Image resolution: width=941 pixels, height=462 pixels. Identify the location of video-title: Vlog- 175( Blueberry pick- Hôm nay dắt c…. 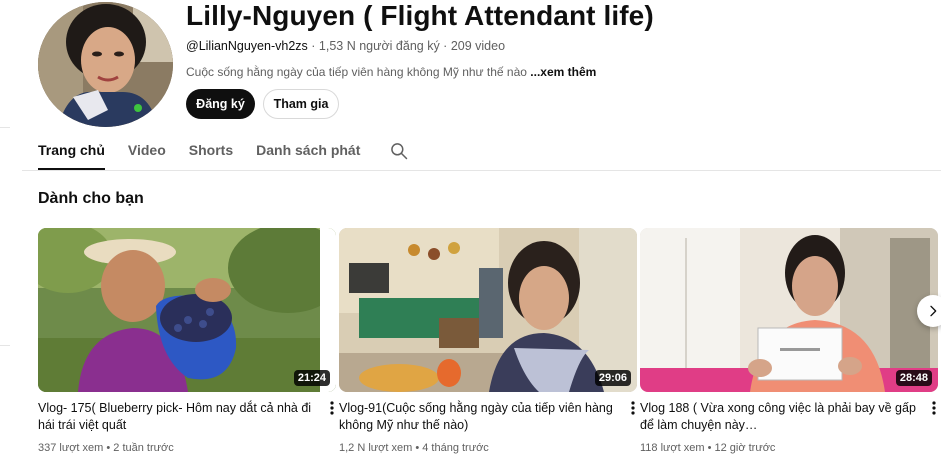
(178, 417).